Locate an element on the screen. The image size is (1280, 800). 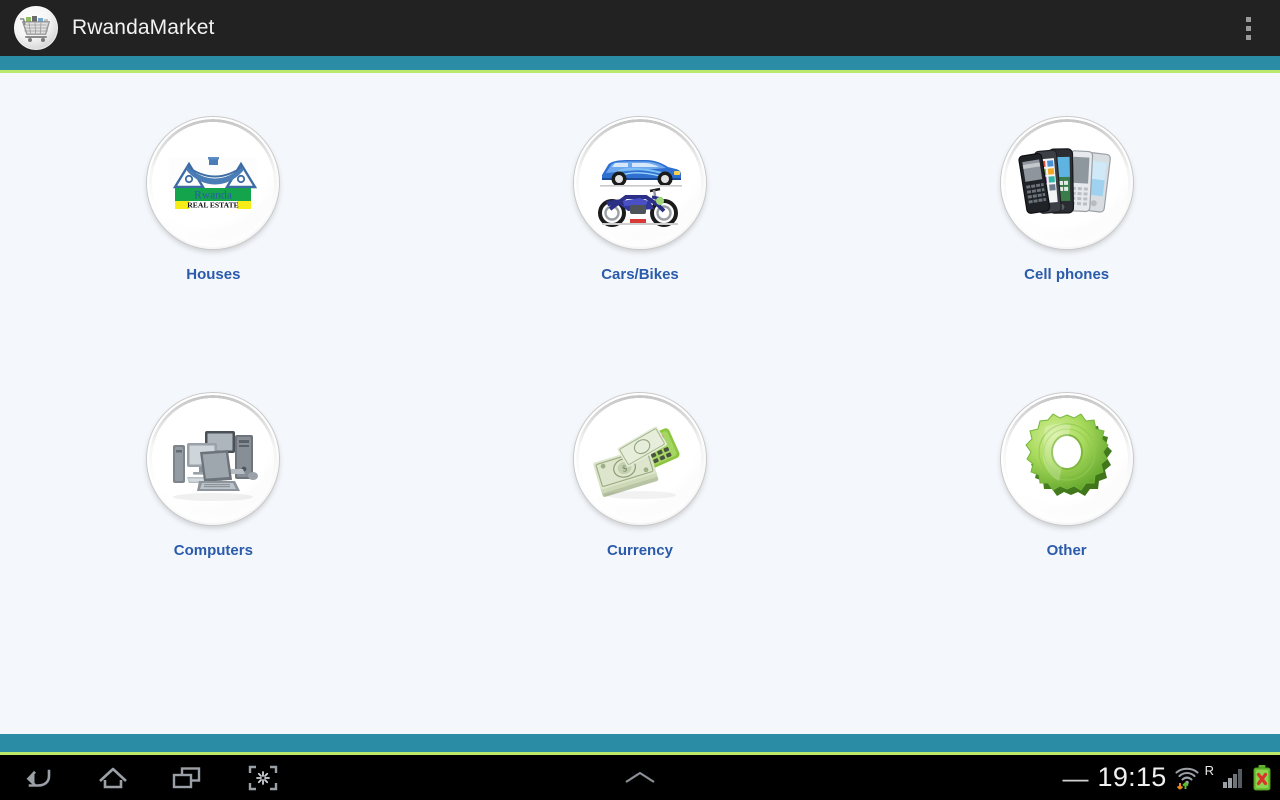
category-label: Computers is located at coordinates (213, 550).